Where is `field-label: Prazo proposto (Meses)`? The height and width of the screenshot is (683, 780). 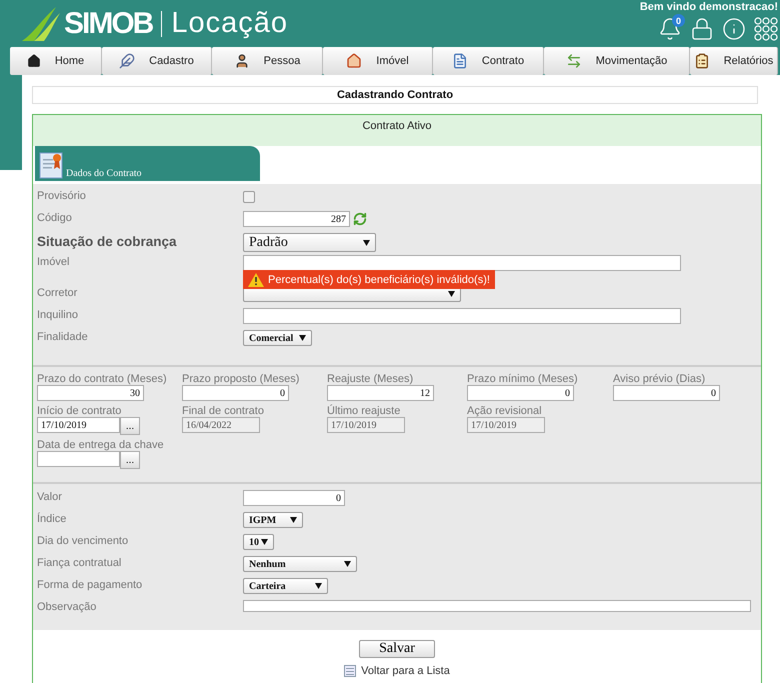
field-label: Prazo proposto (Meses) is located at coordinates (241, 379).